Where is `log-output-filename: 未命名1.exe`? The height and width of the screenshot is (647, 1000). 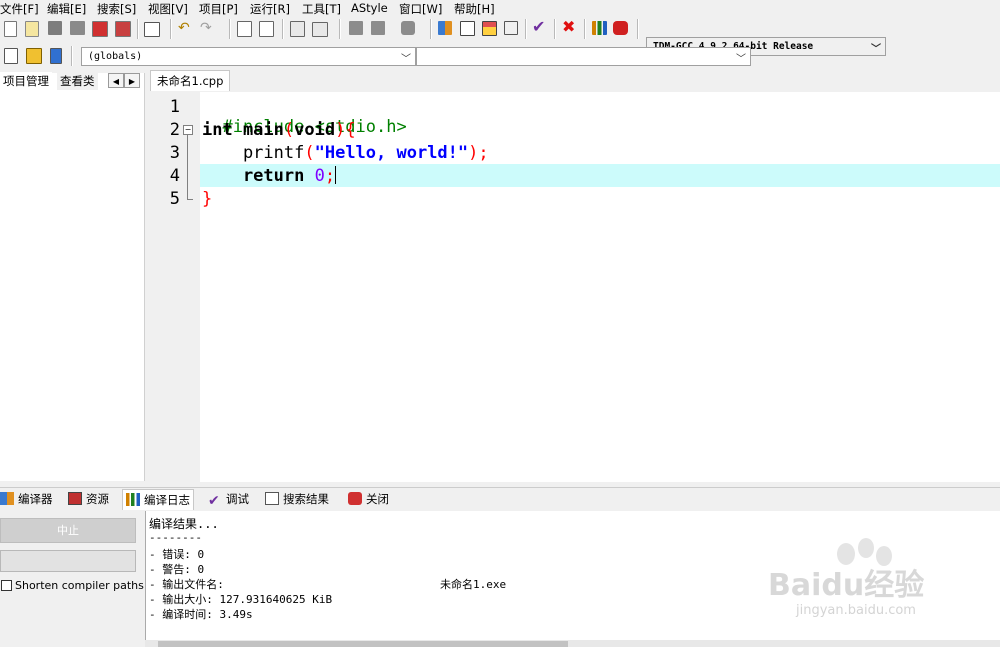 log-output-filename: 未命名1.exe is located at coordinates (473, 584).